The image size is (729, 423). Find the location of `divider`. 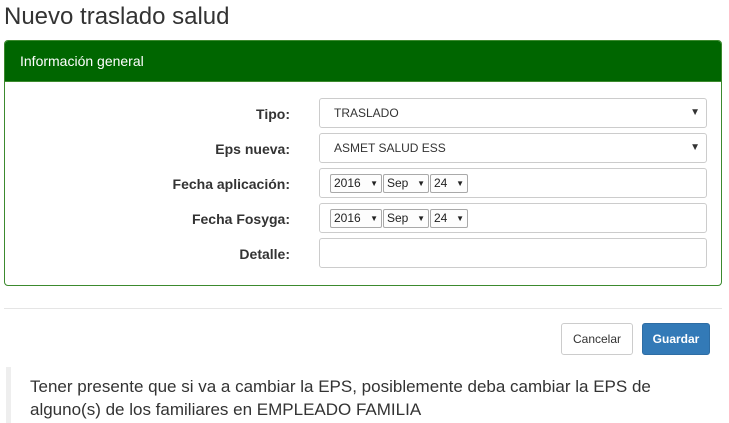

divider is located at coordinates (363, 308).